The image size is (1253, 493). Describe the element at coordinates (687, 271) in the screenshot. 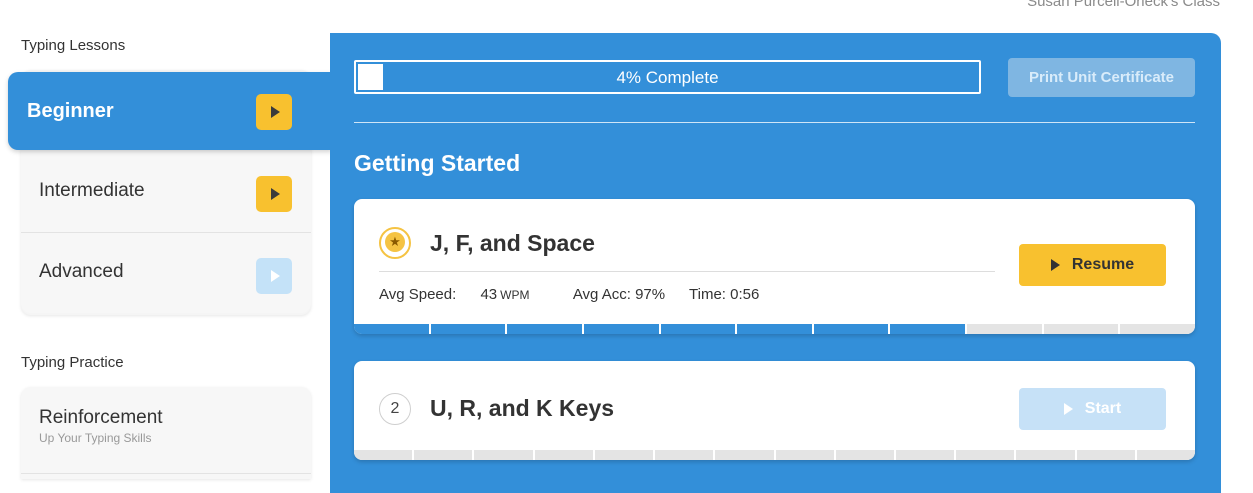

I see `card-divider` at that location.